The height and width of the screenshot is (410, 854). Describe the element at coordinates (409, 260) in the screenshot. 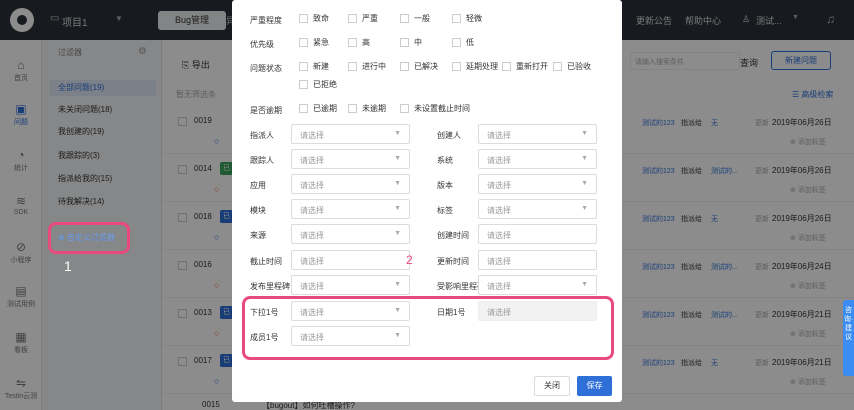

I see `annotation-mark-2: 2` at that location.